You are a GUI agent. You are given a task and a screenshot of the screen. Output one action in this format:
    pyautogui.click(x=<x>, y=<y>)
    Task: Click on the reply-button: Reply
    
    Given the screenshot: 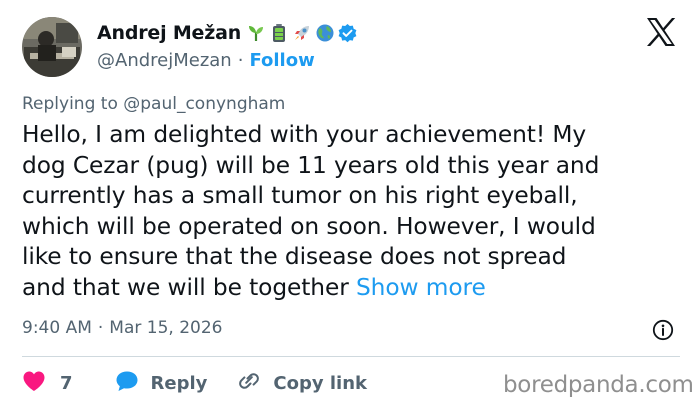 What is the action you would take?
    pyautogui.click(x=161, y=383)
    